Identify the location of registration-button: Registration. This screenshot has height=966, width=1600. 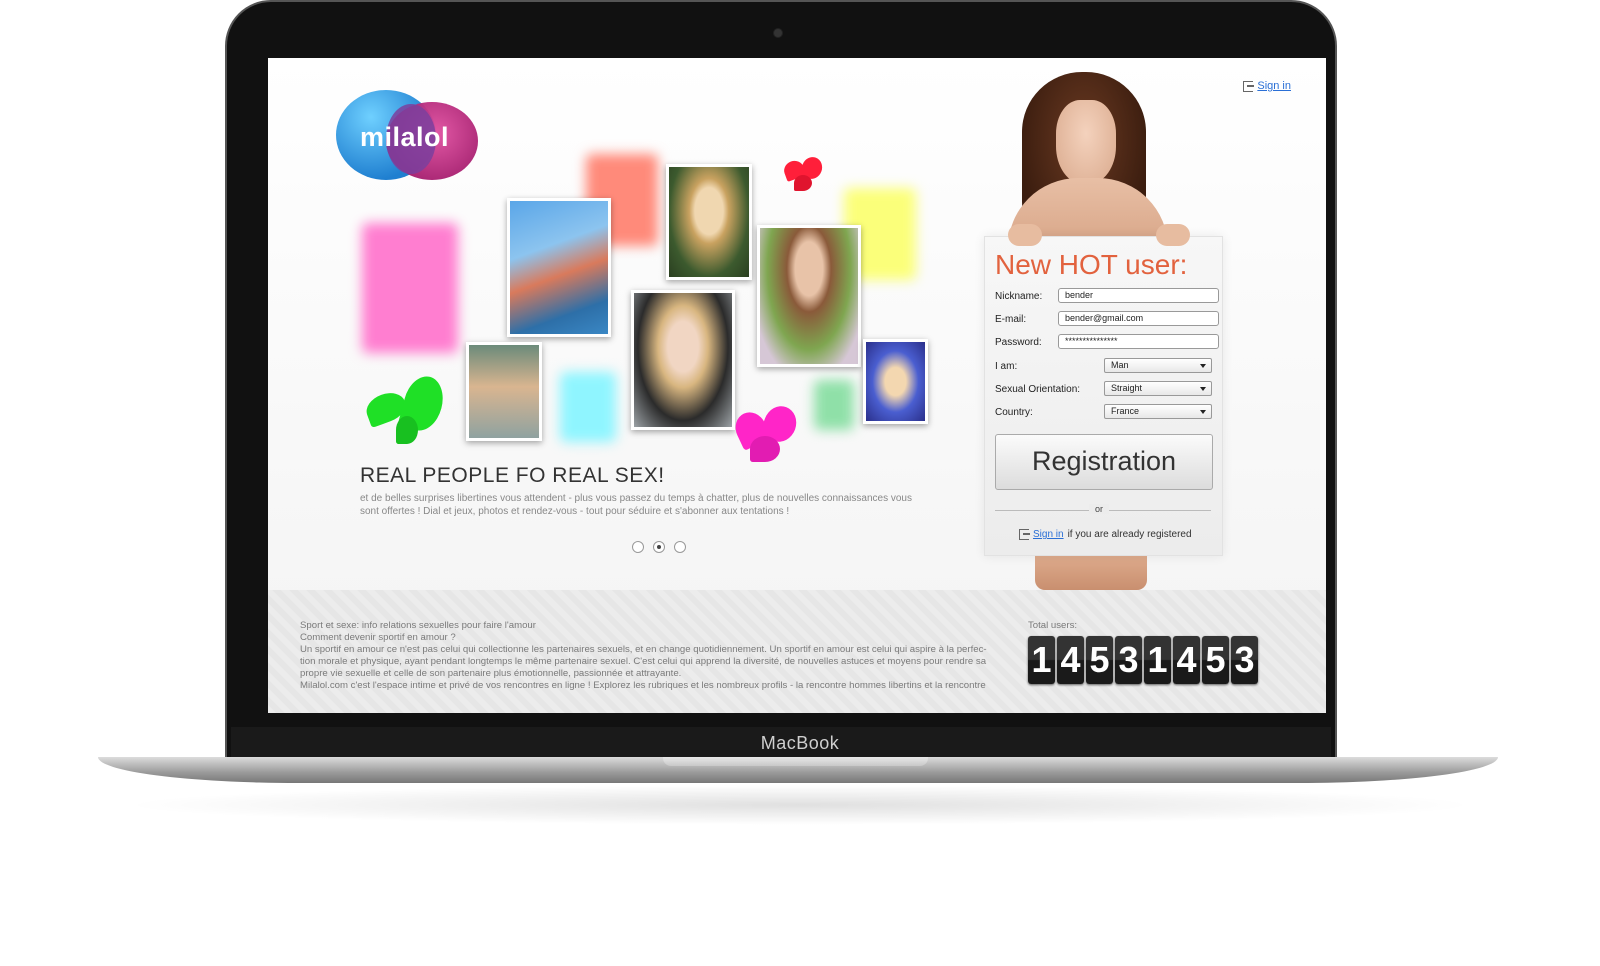
(1104, 462).